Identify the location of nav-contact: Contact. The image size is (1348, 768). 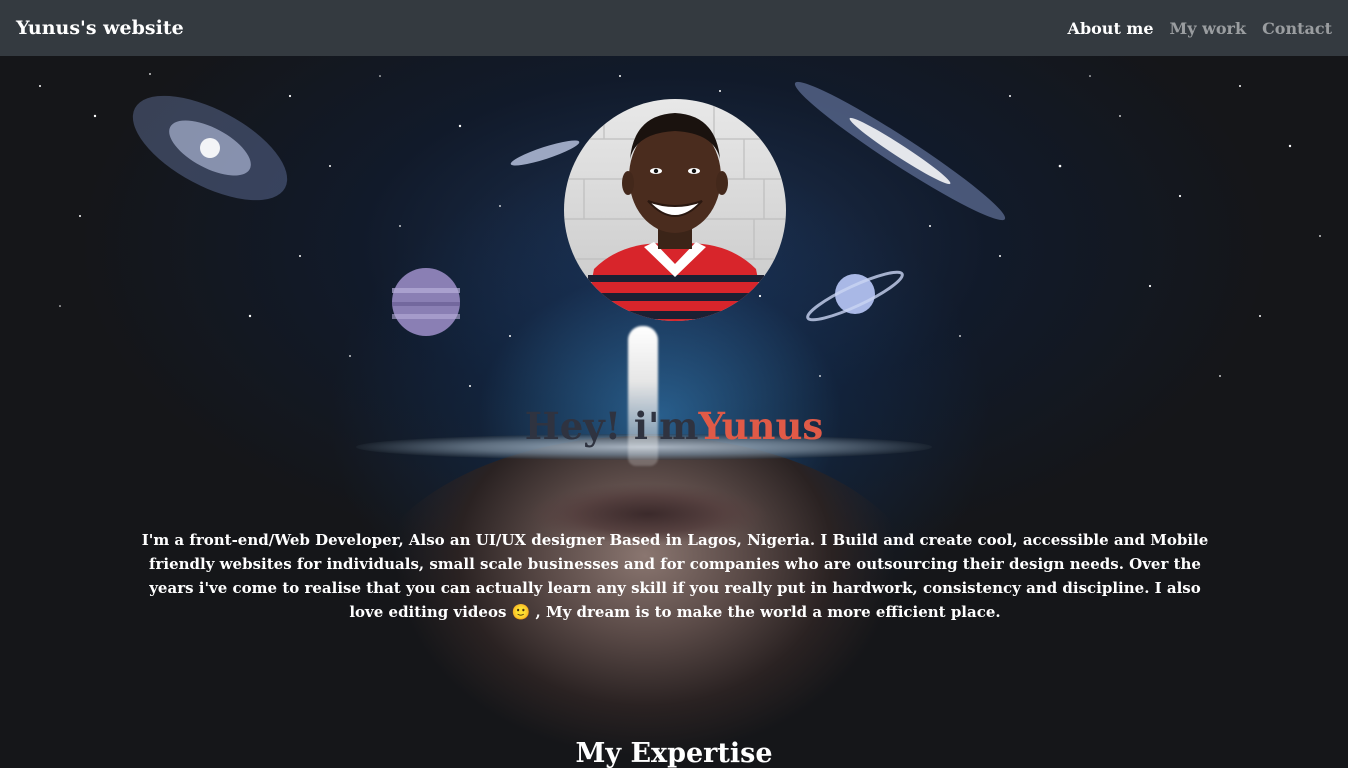
(1297, 28).